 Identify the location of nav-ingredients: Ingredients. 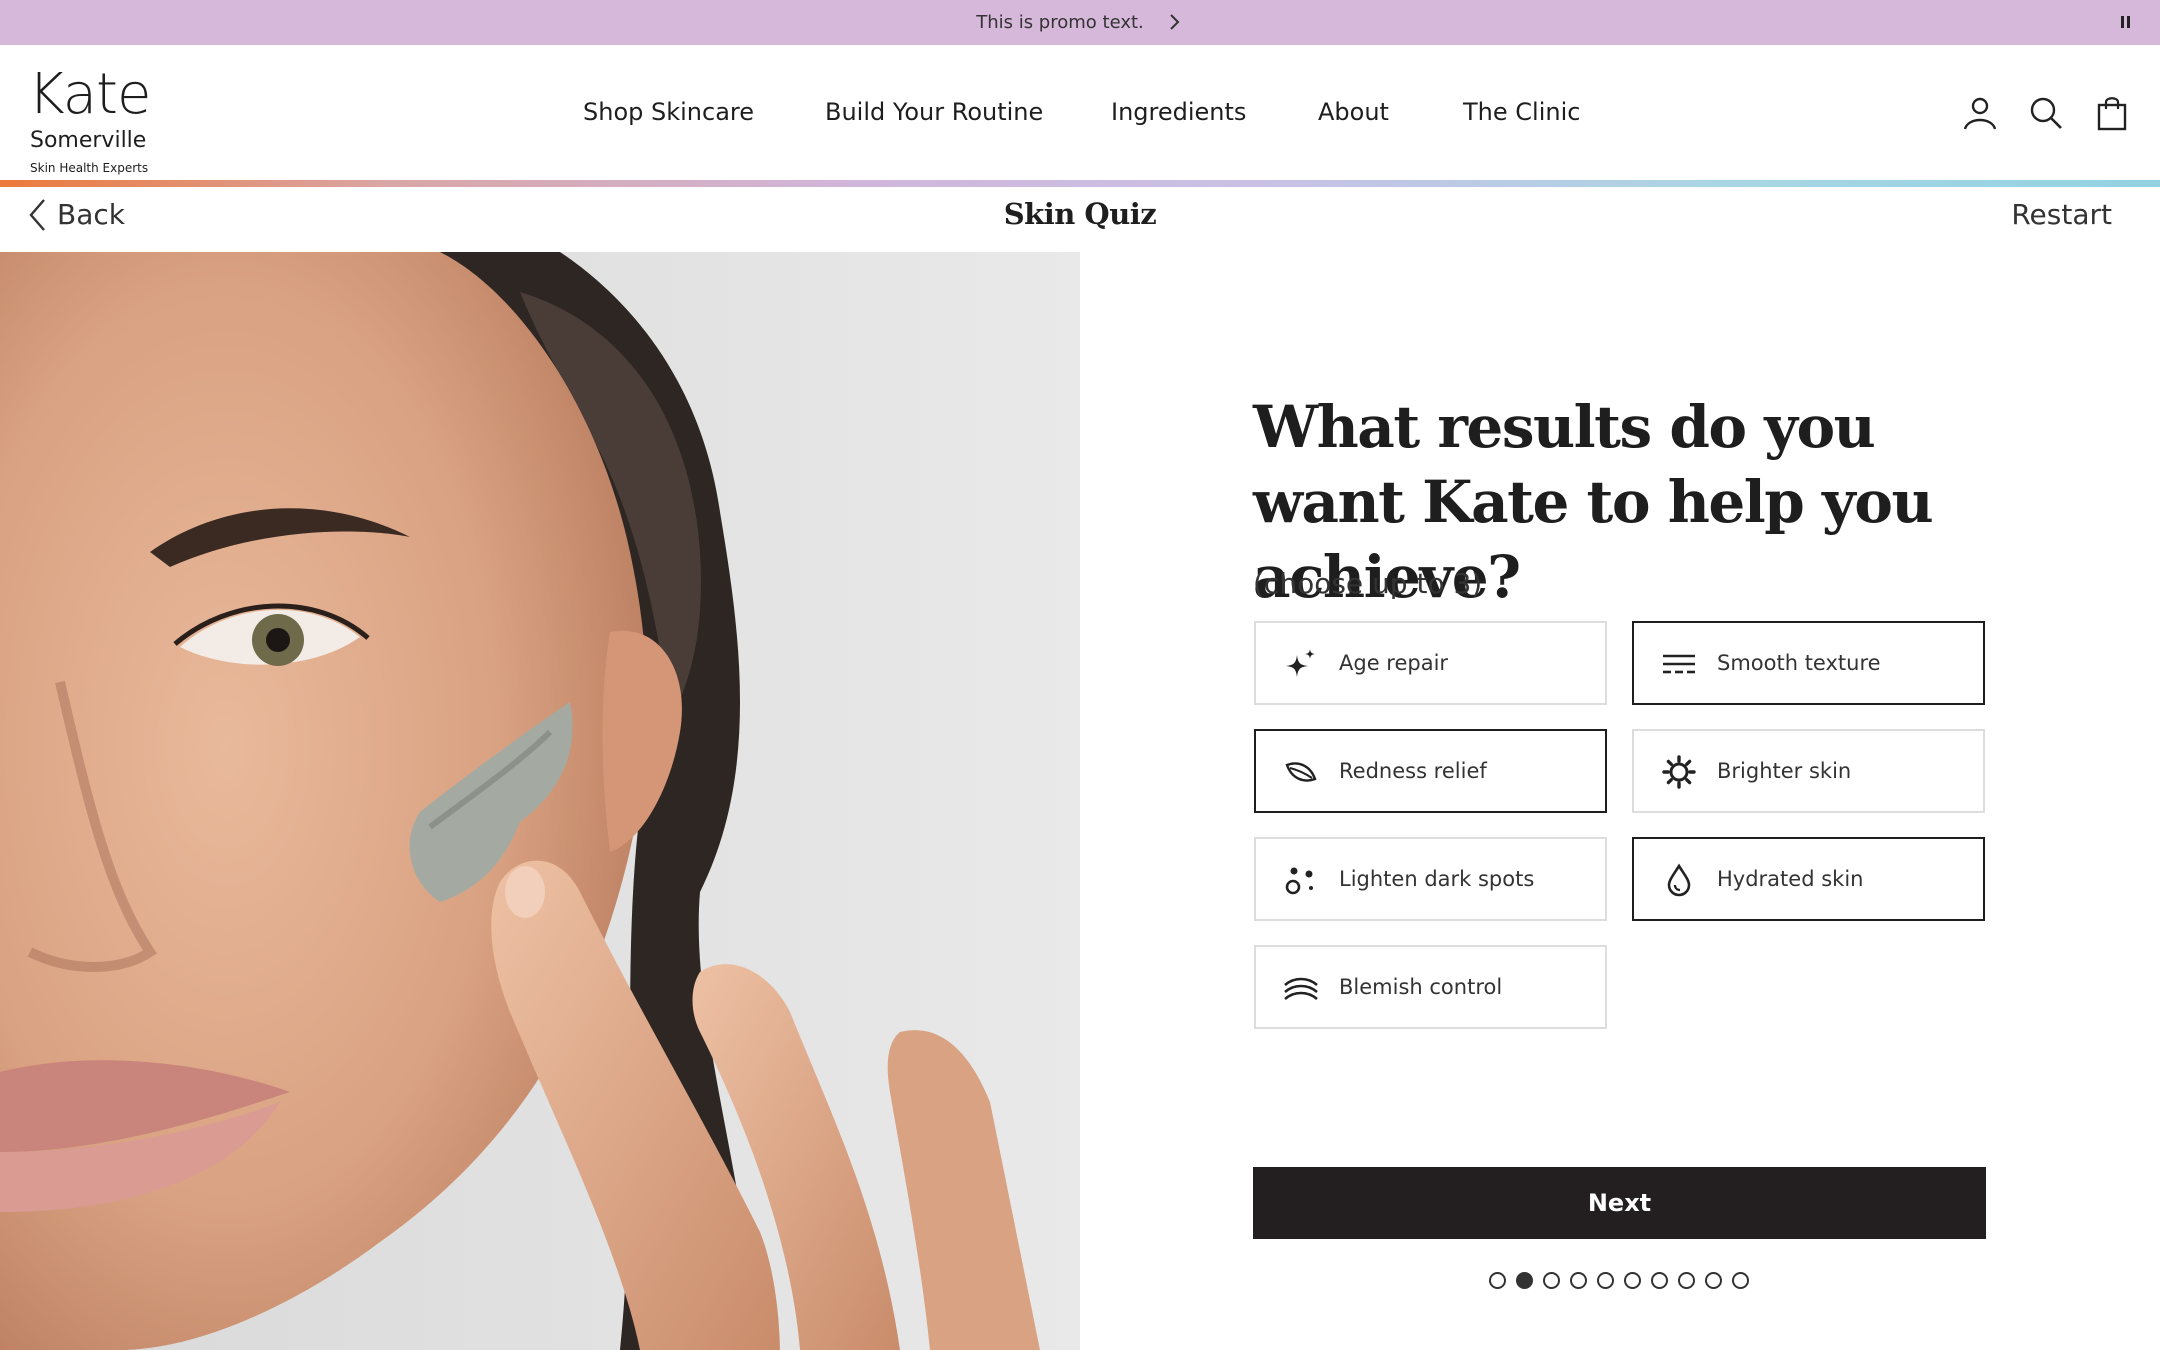
(1178, 112).